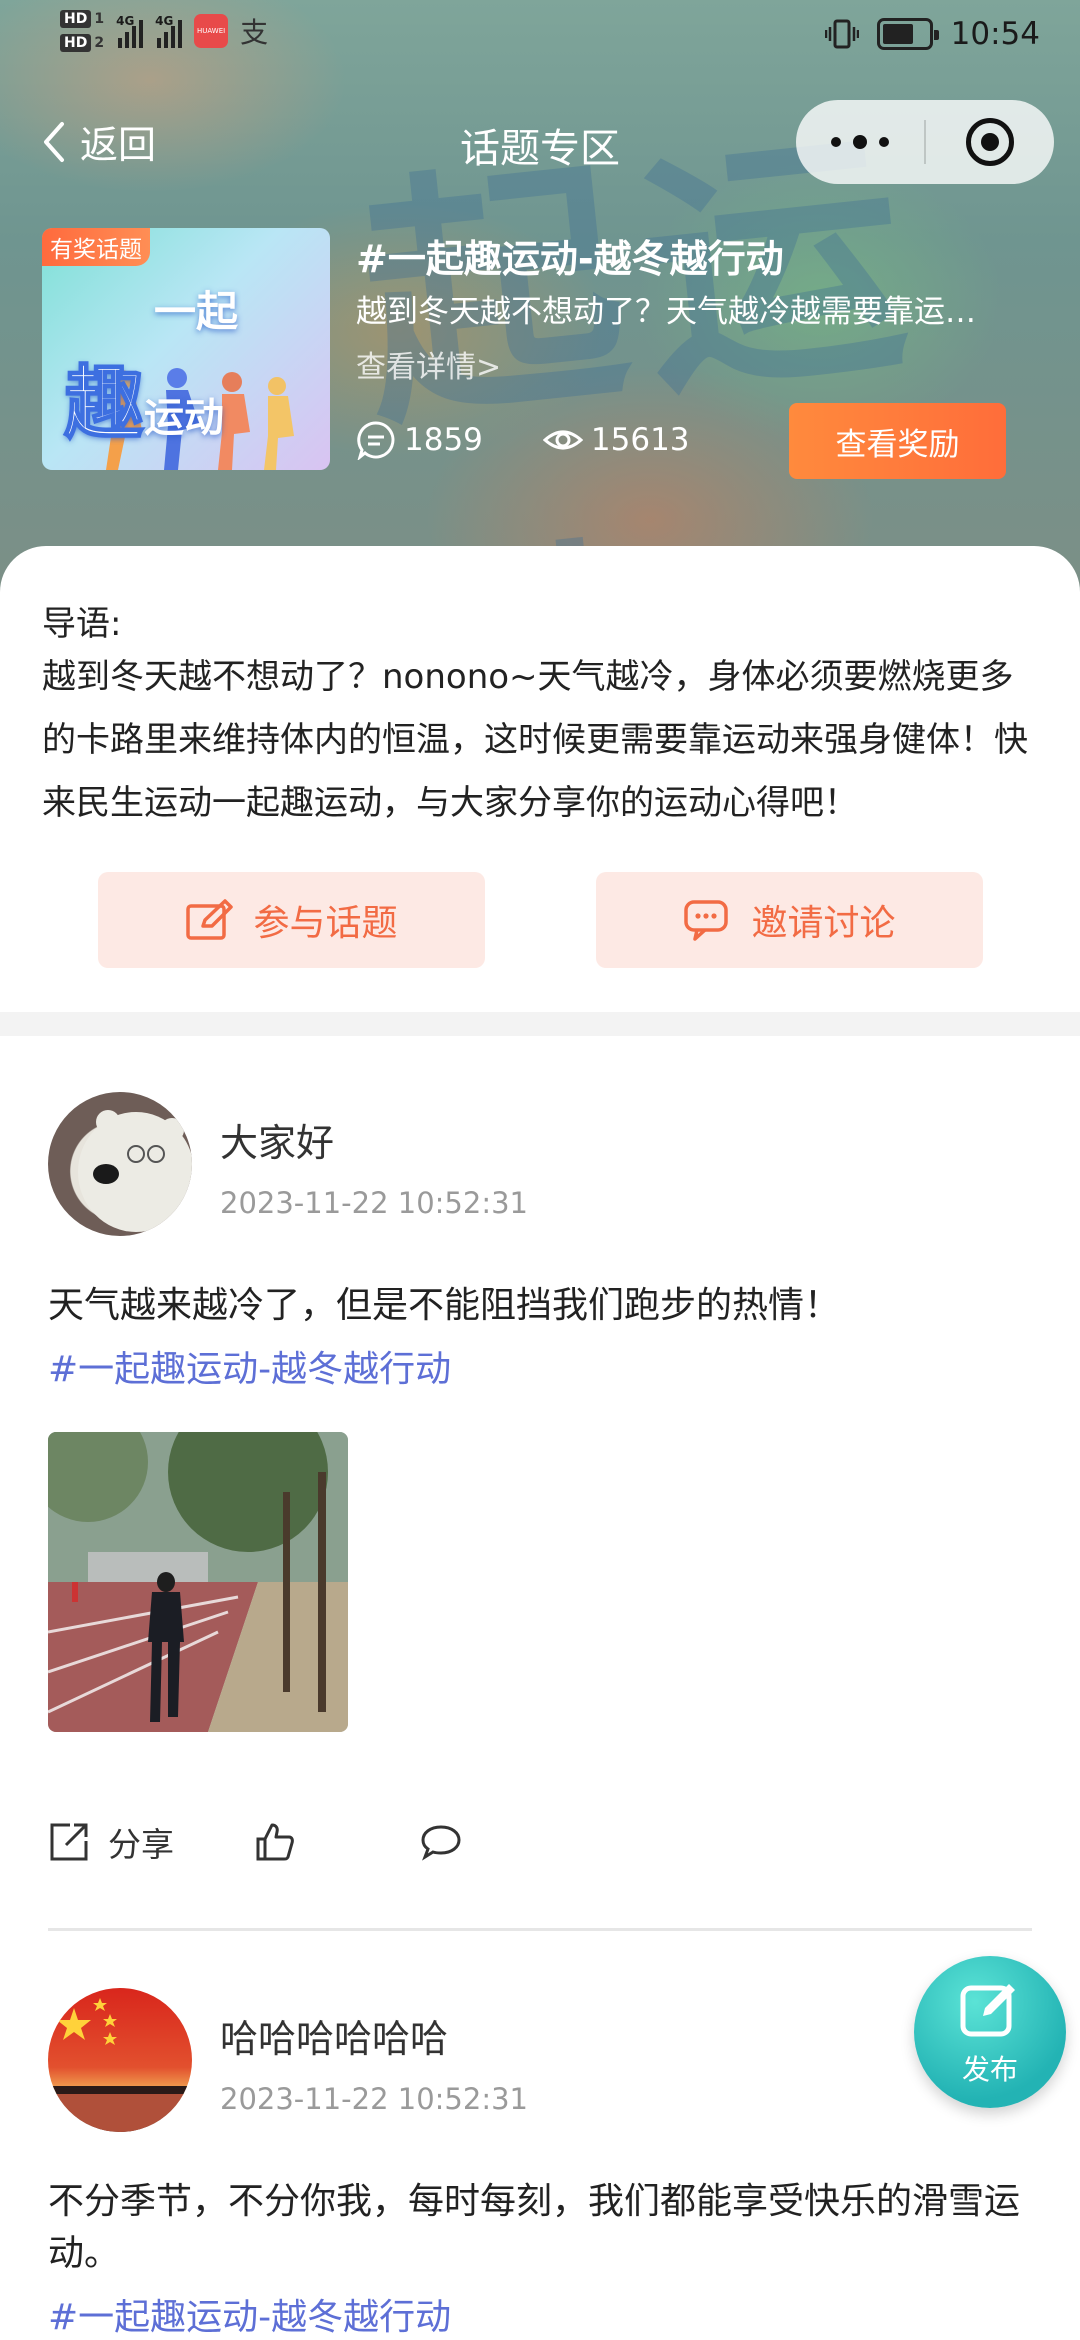 The image size is (1080, 2340). Describe the element at coordinates (82, 624) in the screenshot. I see `intro-label: 导语:` at that location.